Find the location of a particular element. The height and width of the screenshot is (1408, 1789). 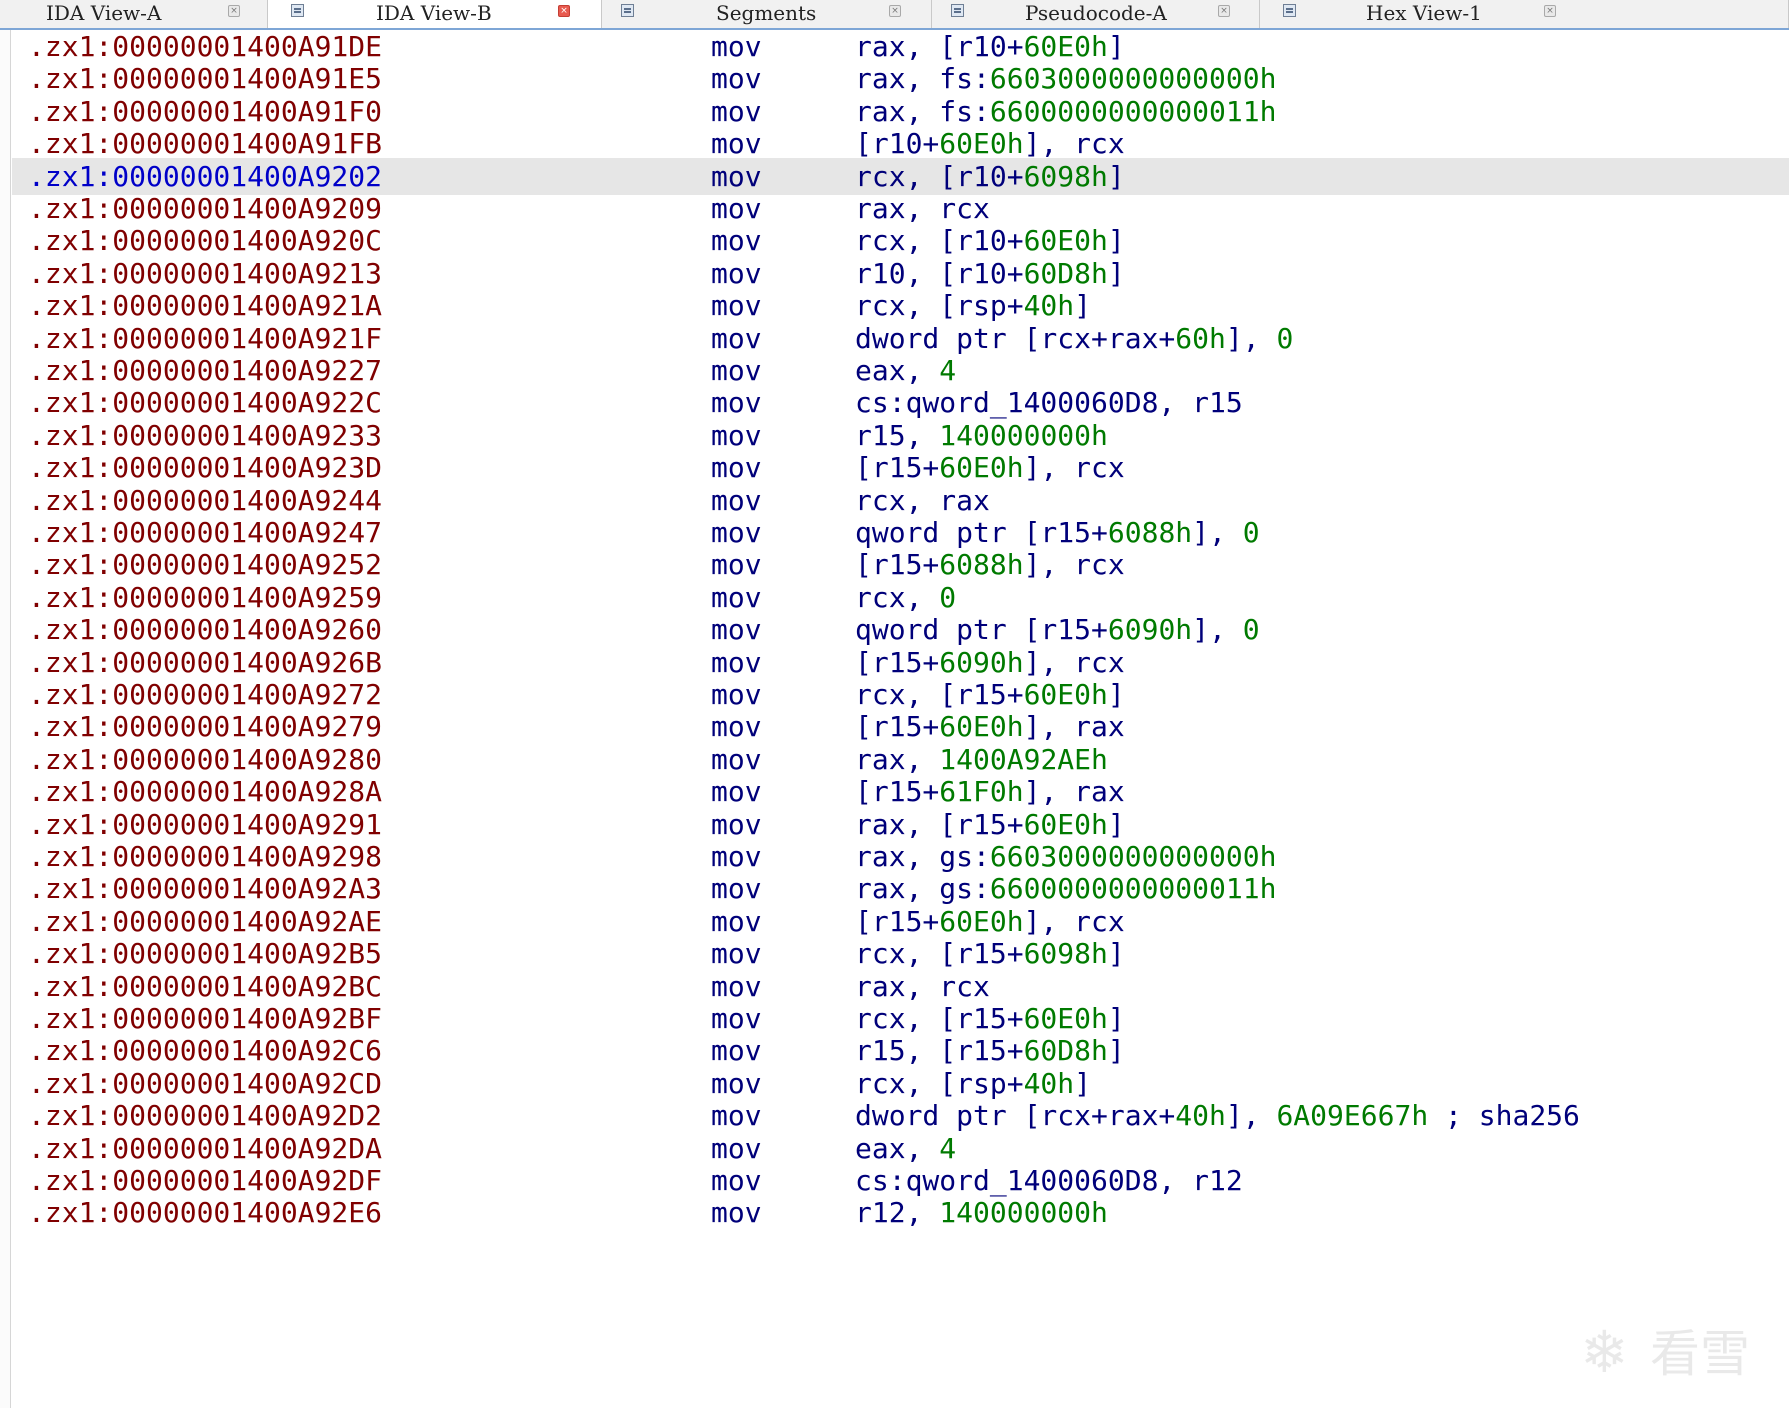

tab-segments: Segments × is located at coordinates (767, 14).